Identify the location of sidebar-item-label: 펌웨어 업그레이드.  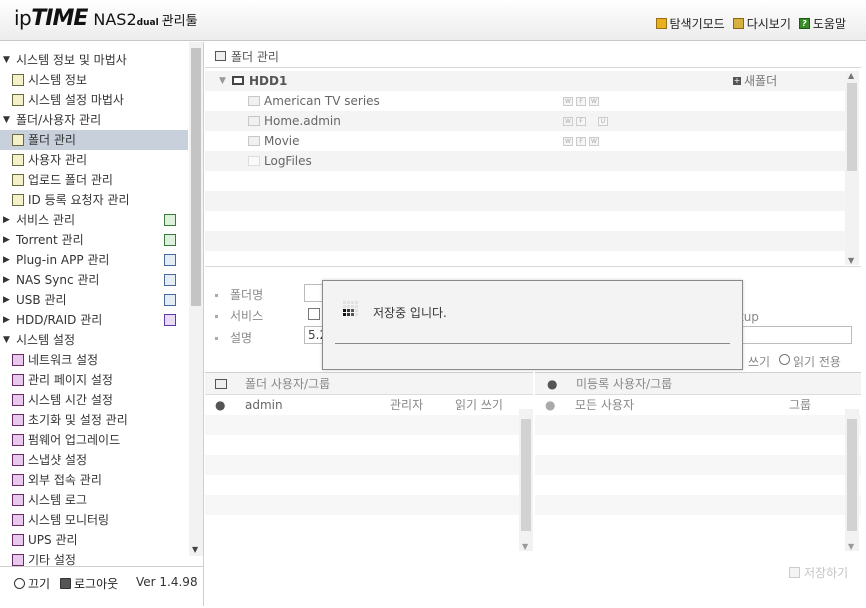
(74, 440).